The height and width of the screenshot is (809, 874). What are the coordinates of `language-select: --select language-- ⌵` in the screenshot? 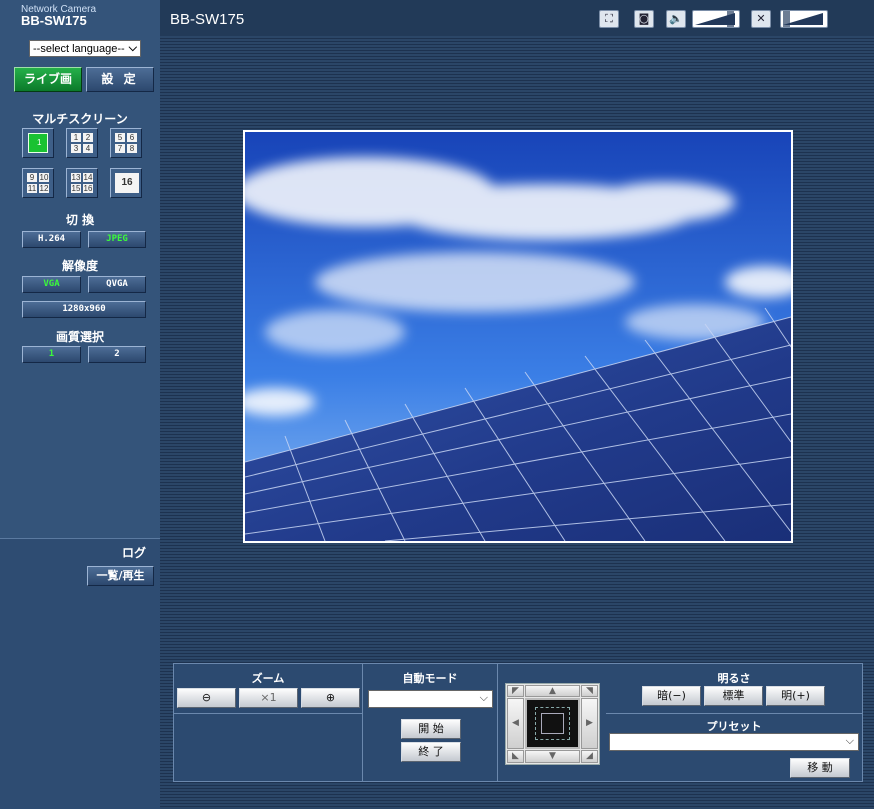 It's located at (85, 48).